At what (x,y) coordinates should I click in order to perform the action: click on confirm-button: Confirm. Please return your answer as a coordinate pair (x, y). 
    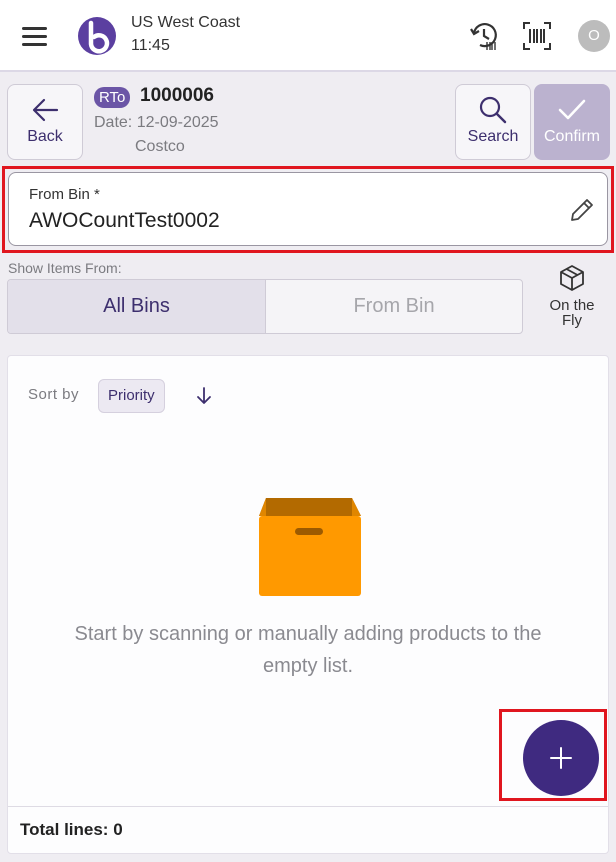
    Looking at the image, I should click on (572, 122).